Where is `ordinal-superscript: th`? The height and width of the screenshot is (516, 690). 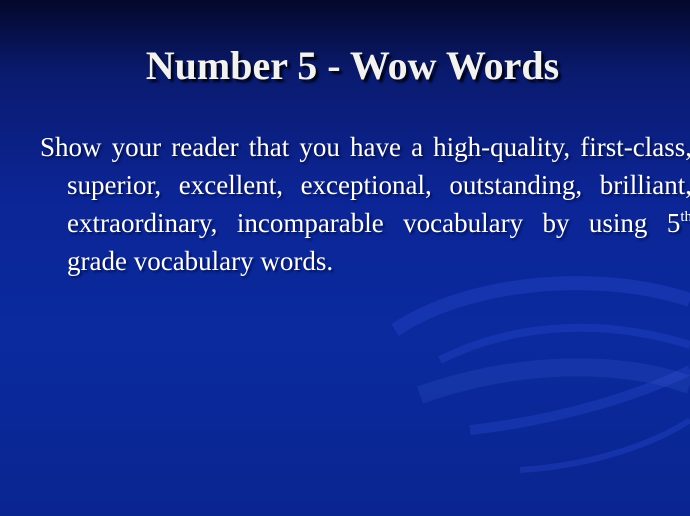 ordinal-superscript: th is located at coordinates (685, 217).